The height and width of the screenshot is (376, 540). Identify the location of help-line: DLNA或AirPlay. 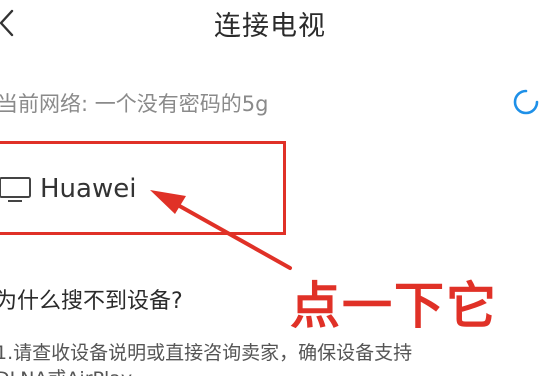
(66, 370).